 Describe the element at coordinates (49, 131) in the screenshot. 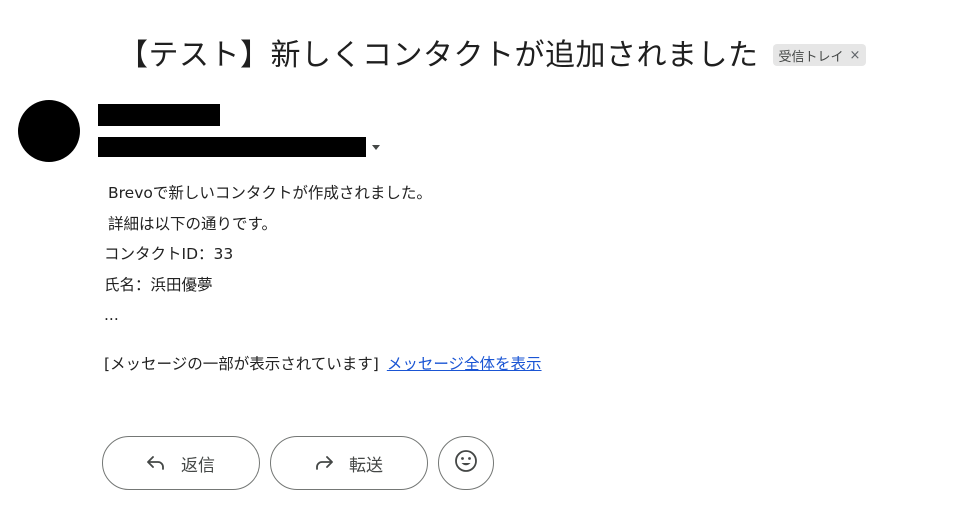

I see `sender-avatar` at that location.